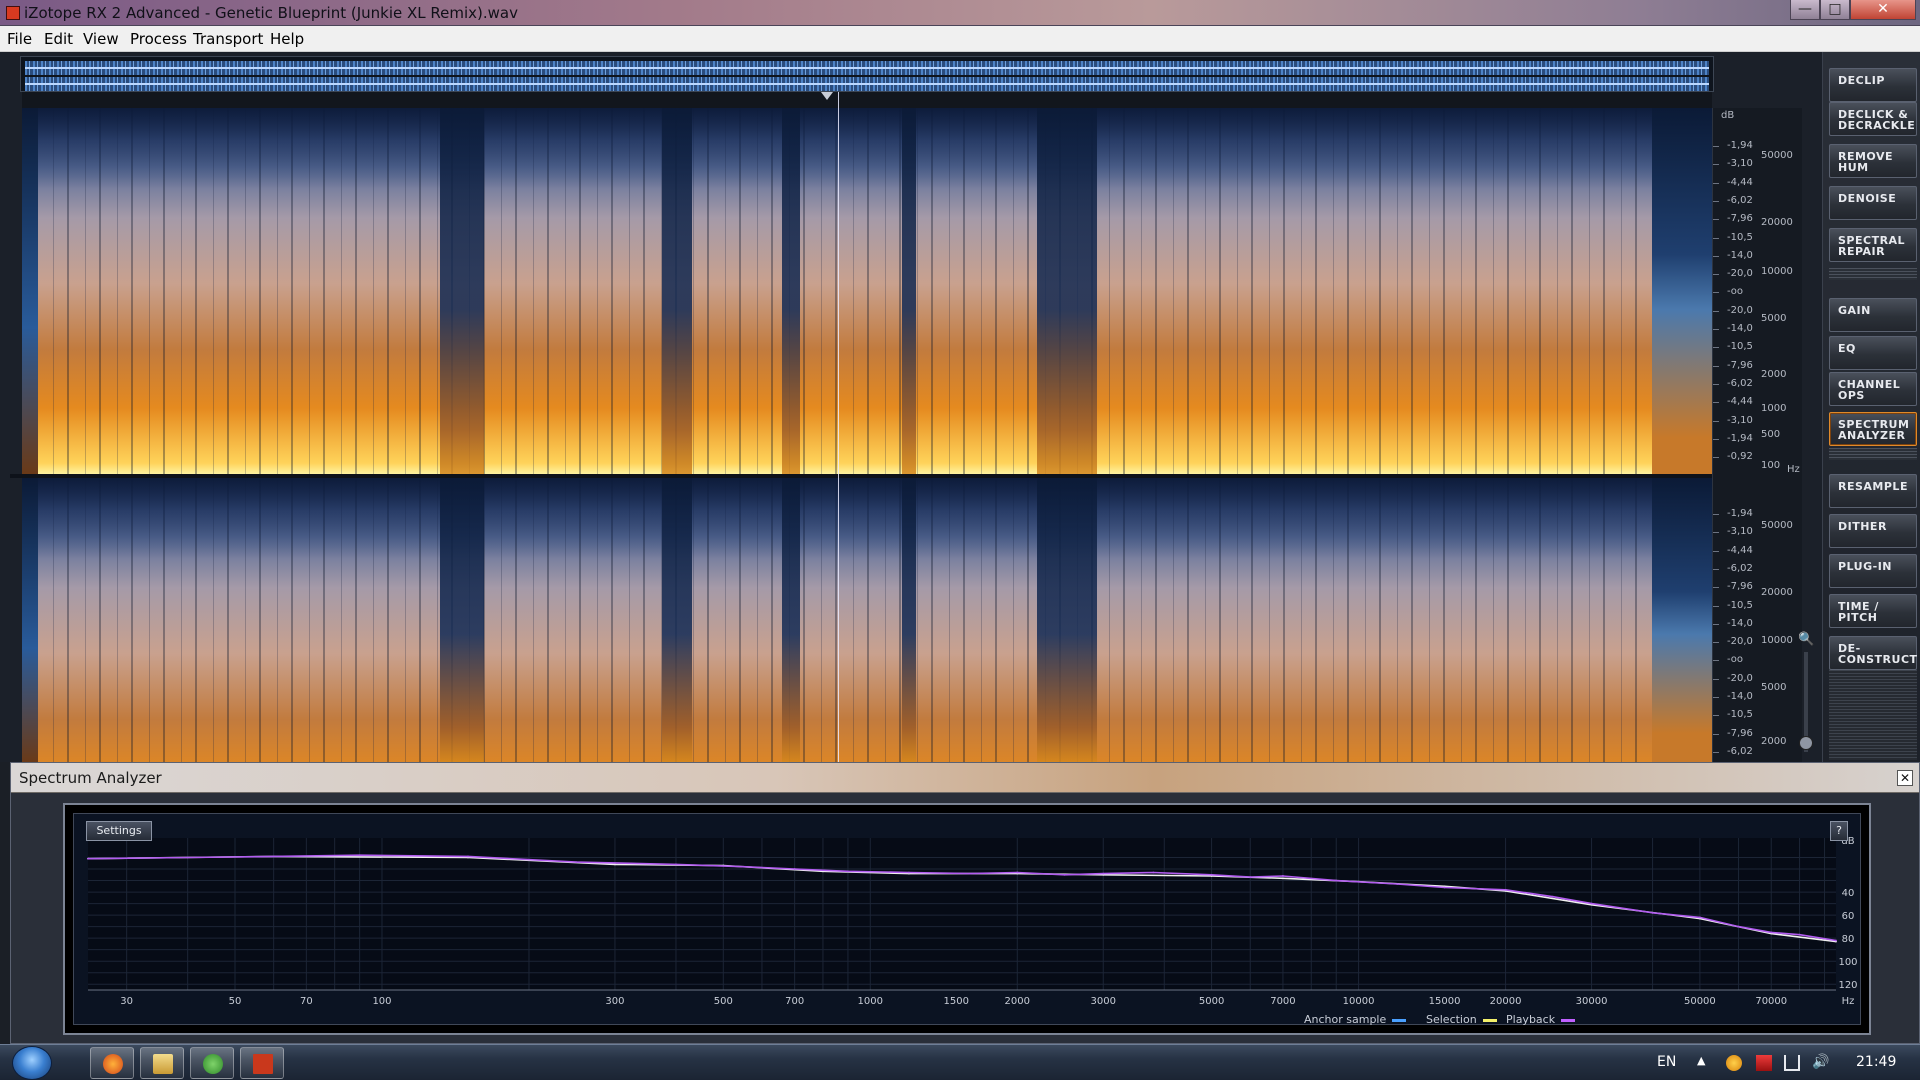 This screenshot has height=1080, width=1920. Describe the element at coordinates (1666, 1062) in the screenshot. I see `language-indicator: EN` at that location.